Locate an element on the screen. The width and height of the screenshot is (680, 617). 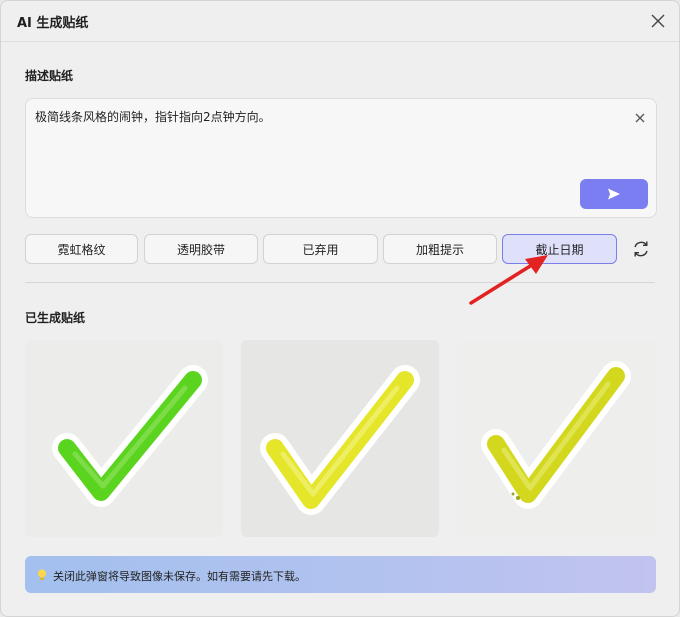
chip-transparent-tape: 透明胶带 is located at coordinates (201, 249).